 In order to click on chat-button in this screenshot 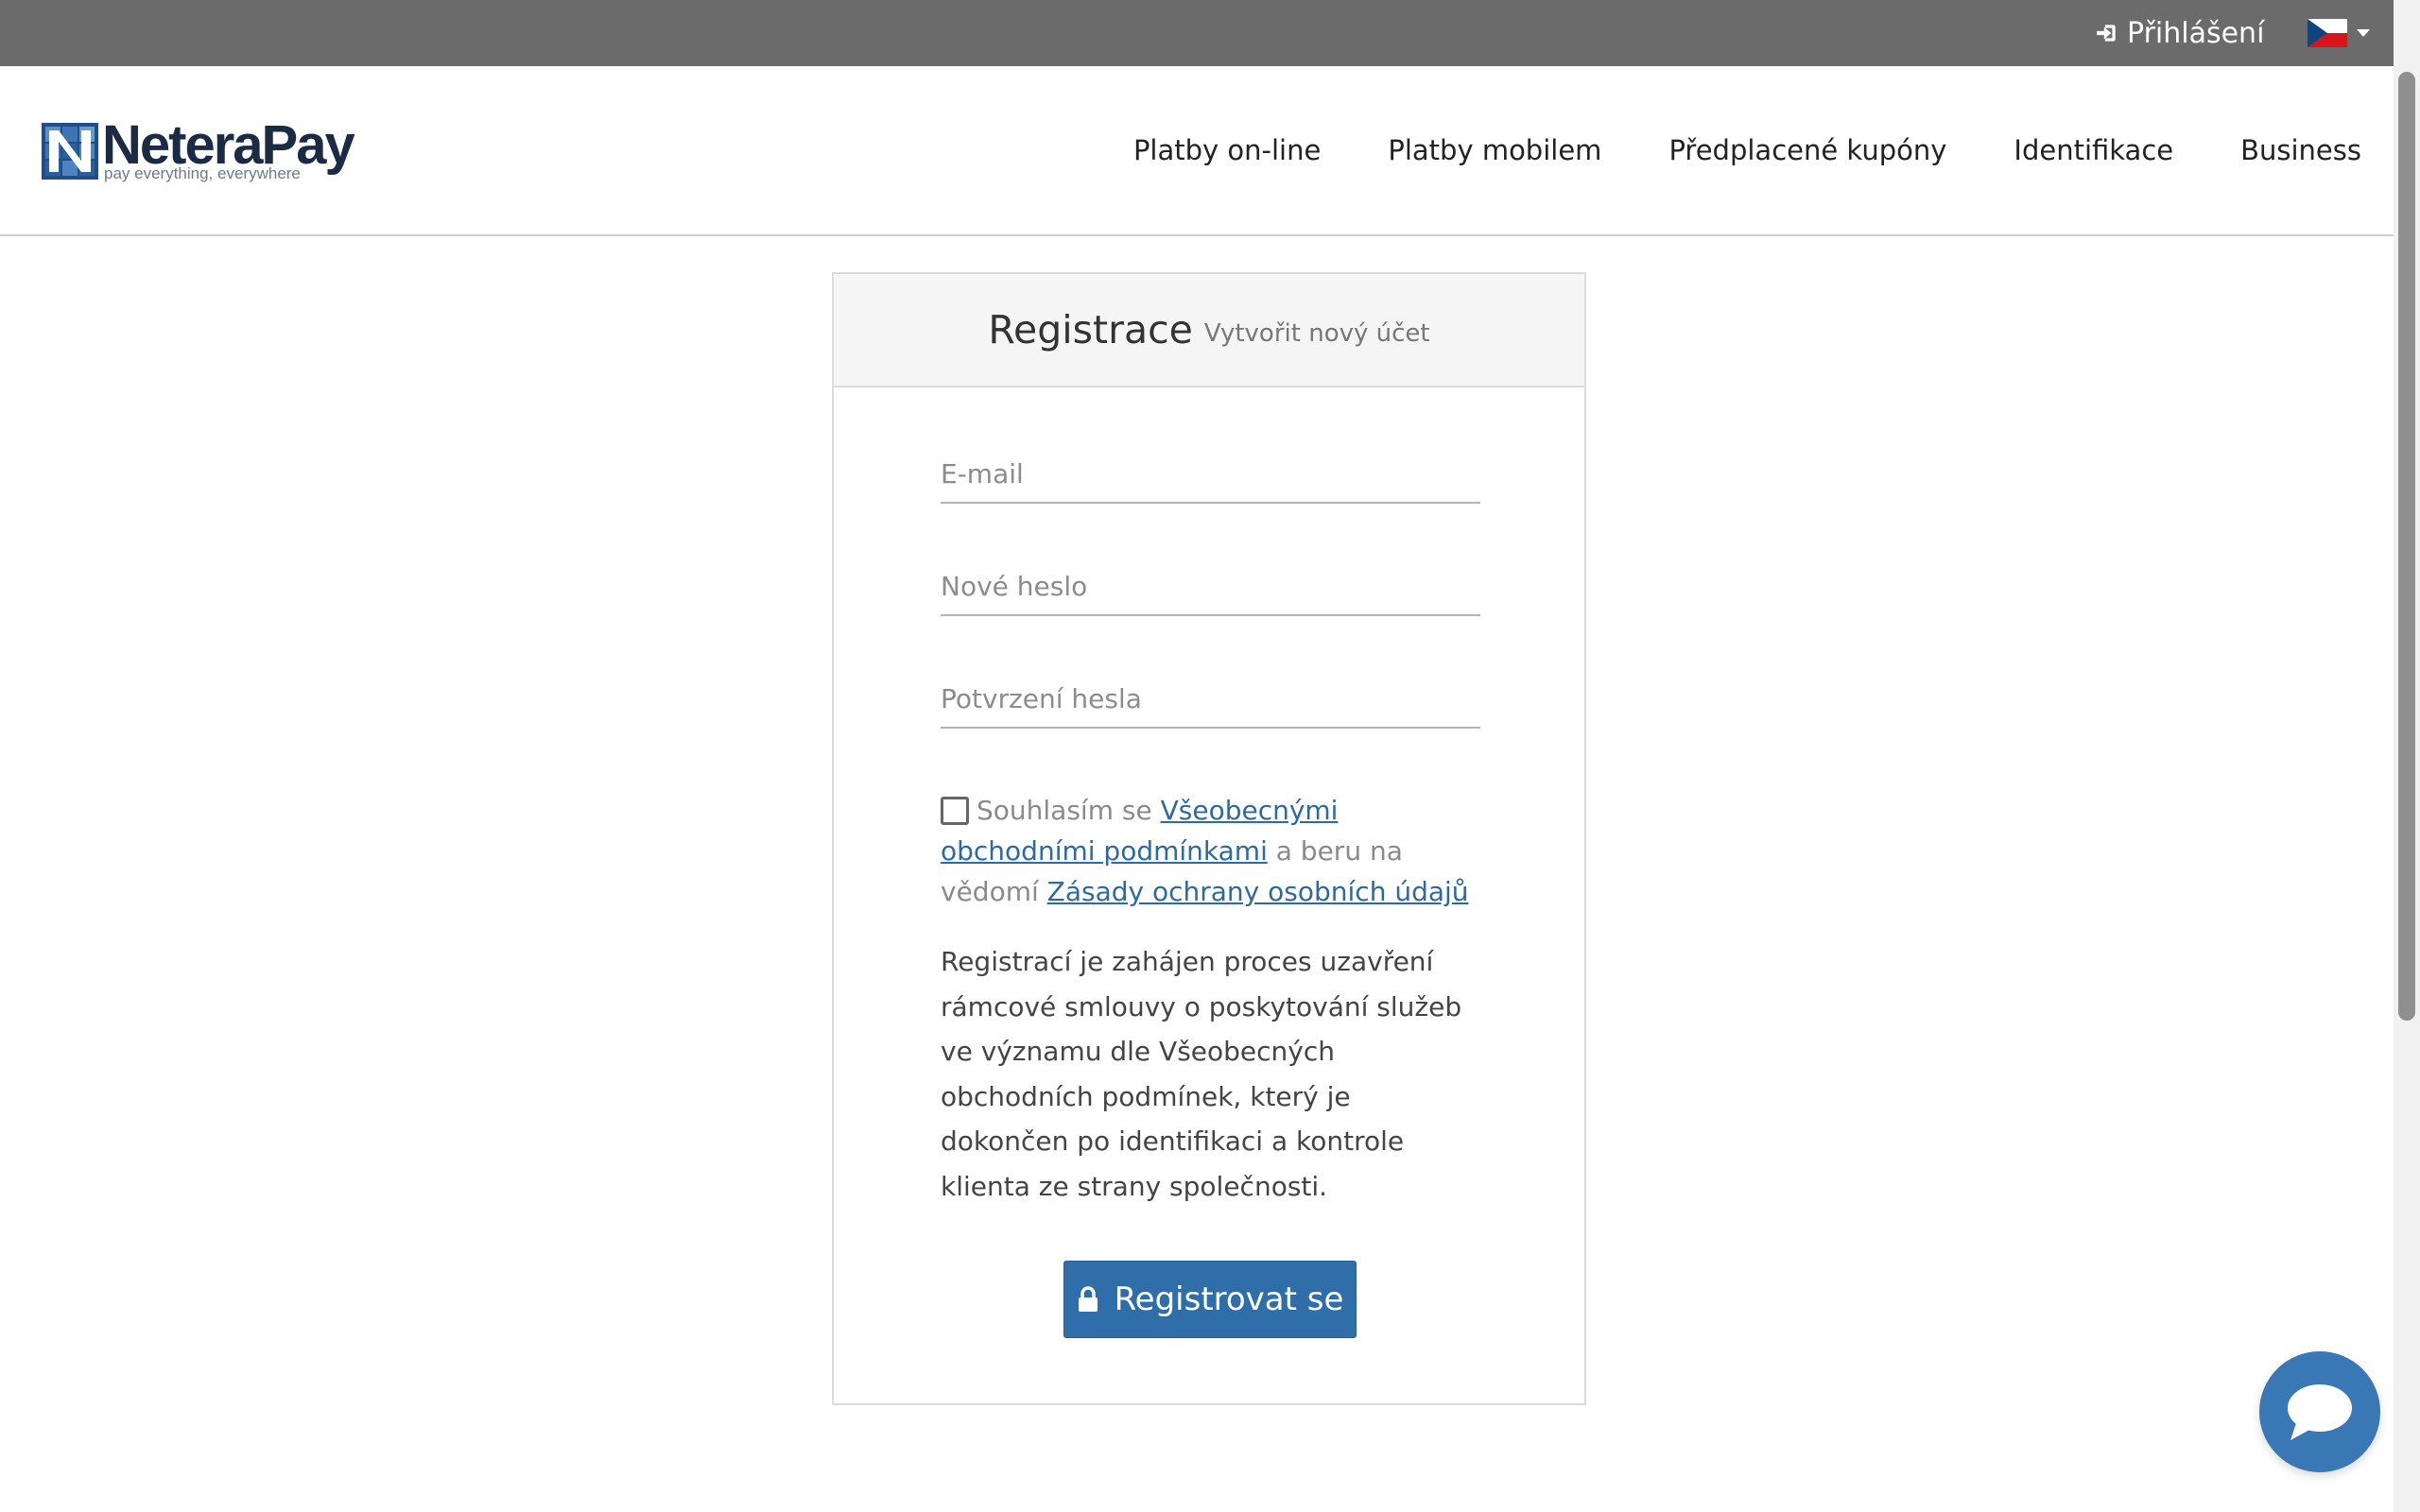, I will do `click(2319, 1411)`.